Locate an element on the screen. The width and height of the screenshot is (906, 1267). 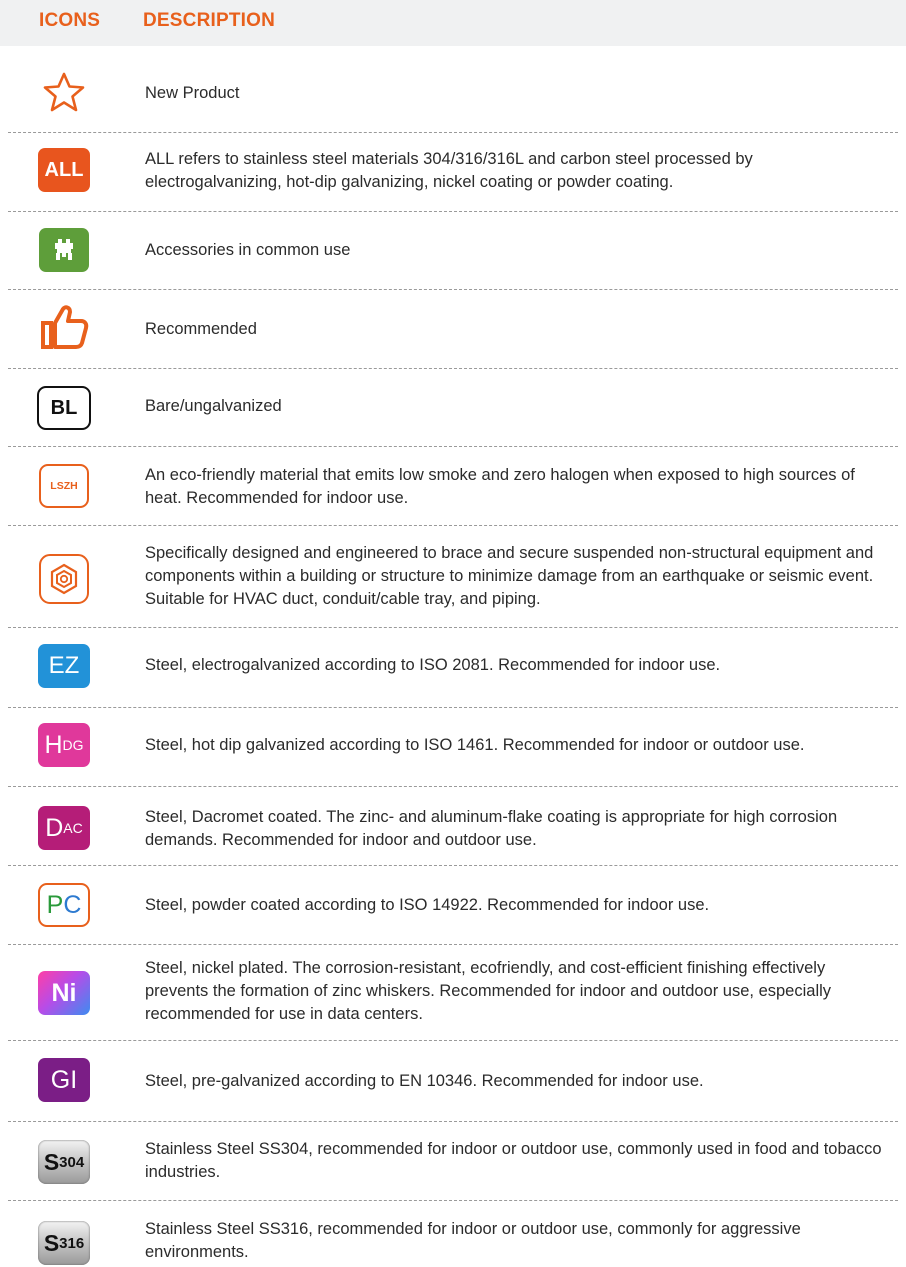
description-column-header: DESCRIPTION is located at coordinates (209, 20).